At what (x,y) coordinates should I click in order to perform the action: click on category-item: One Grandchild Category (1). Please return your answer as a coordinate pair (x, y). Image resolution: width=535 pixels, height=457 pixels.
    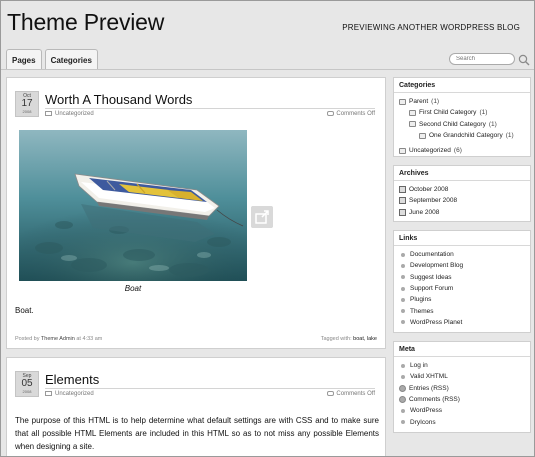
    Looking at the image, I should click on (462, 135).